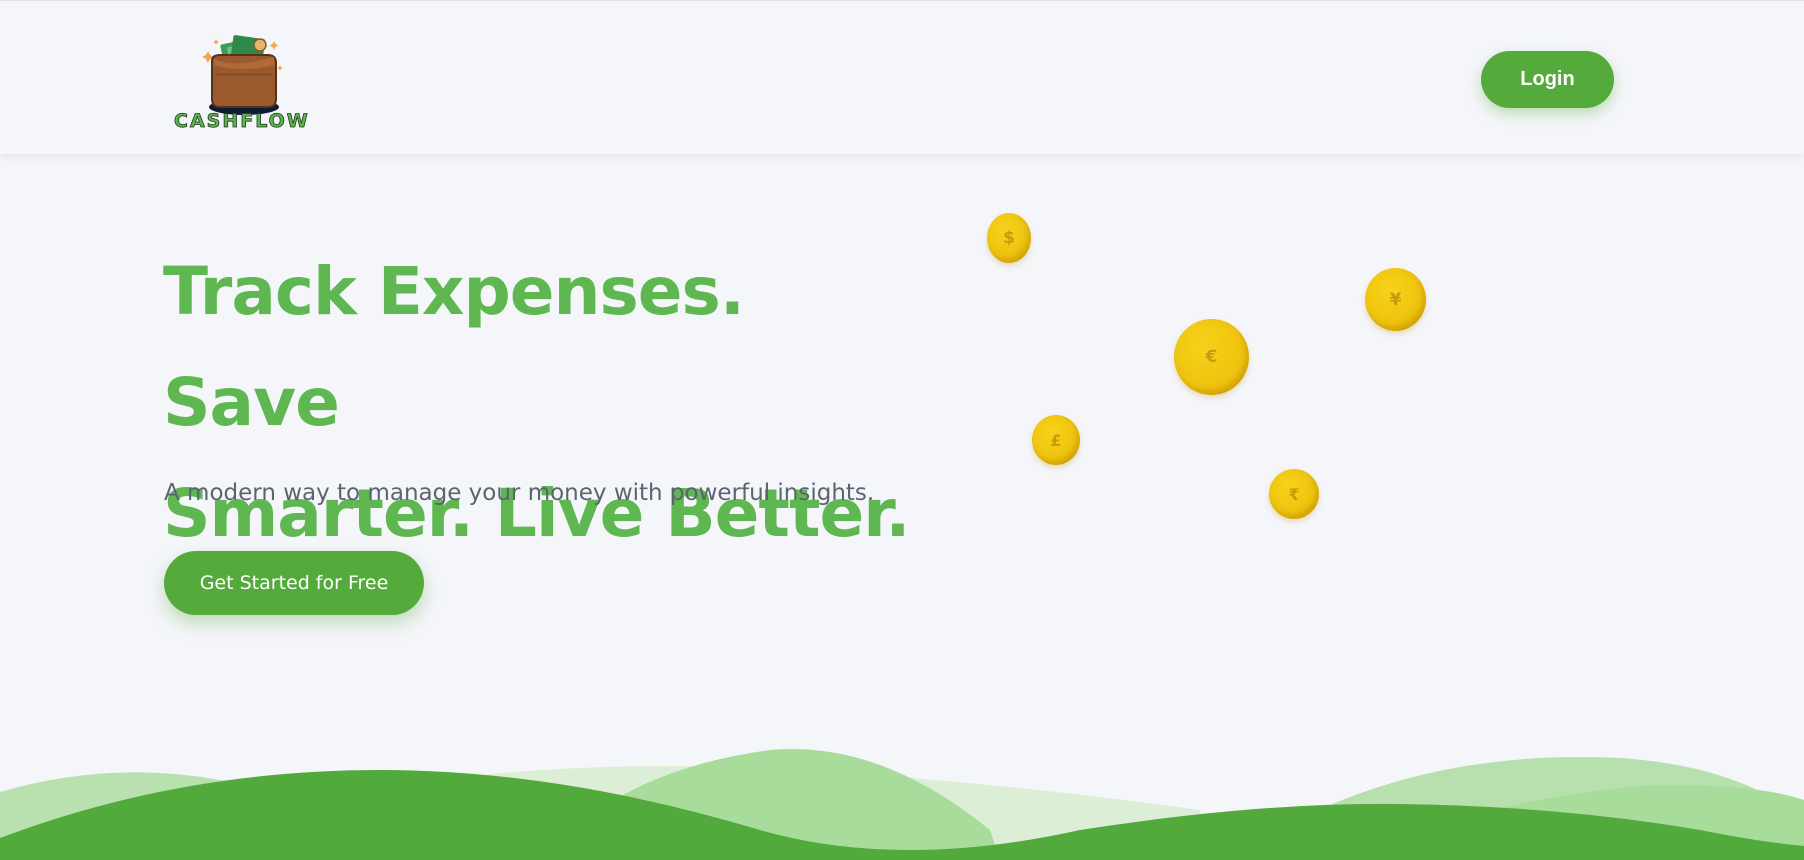 The image size is (1804, 860). What do you see at coordinates (1395, 299) in the screenshot?
I see `yen-coin-icon: ¥` at bounding box center [1395, 299].